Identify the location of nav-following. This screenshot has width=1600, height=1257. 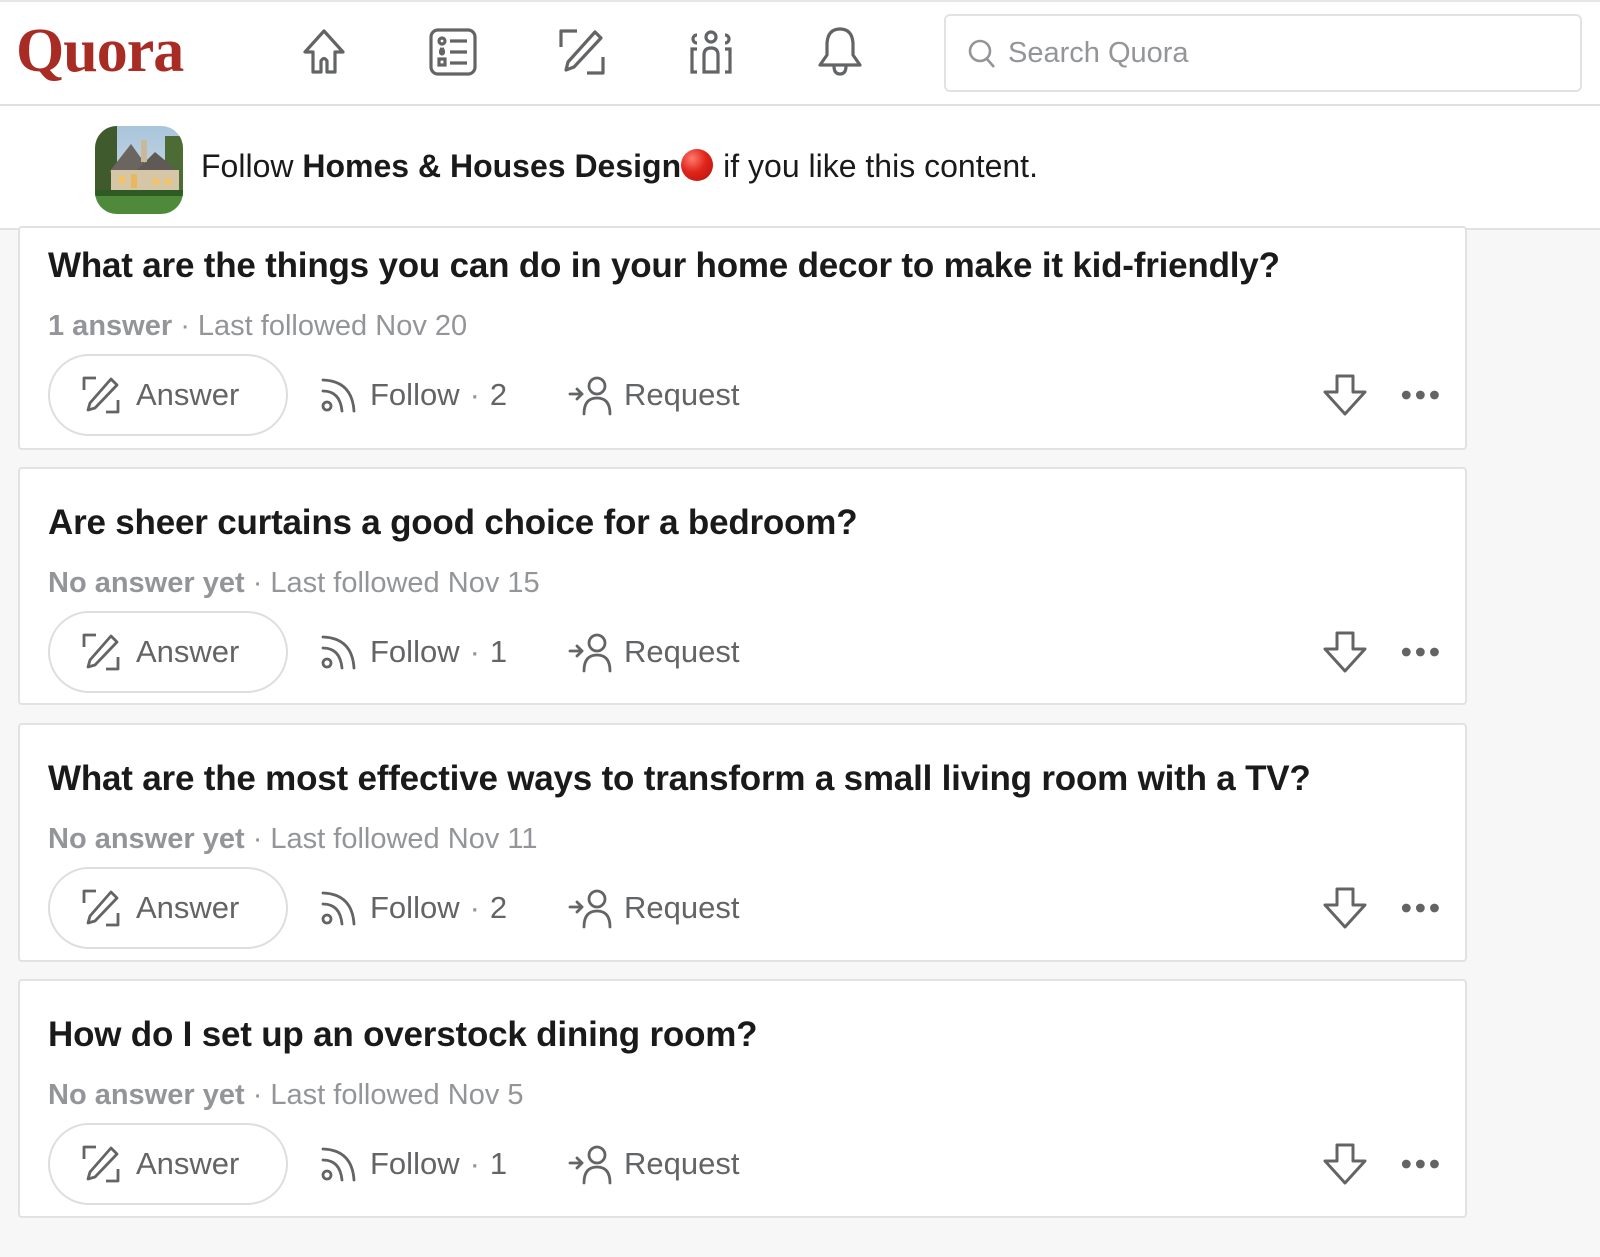
(453, 52).